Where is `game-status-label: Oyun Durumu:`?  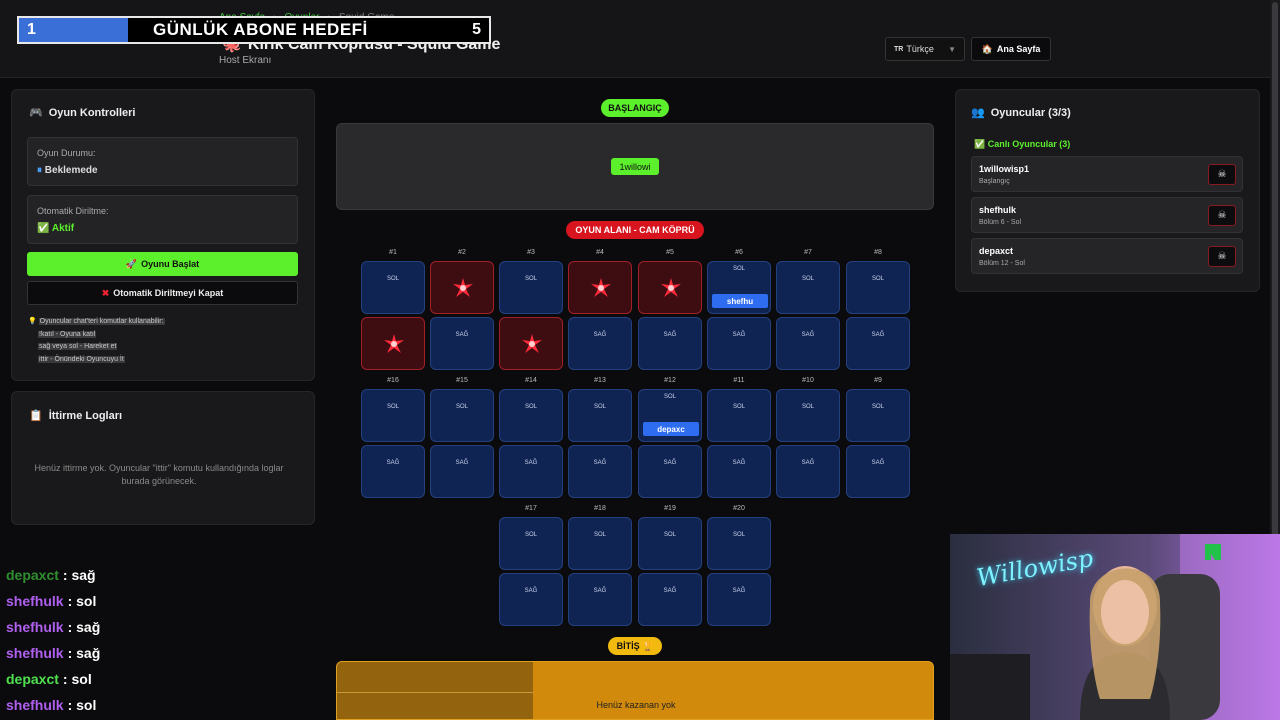 game-status-label: Oyun Durumu: is located at coordinates (66, 153).